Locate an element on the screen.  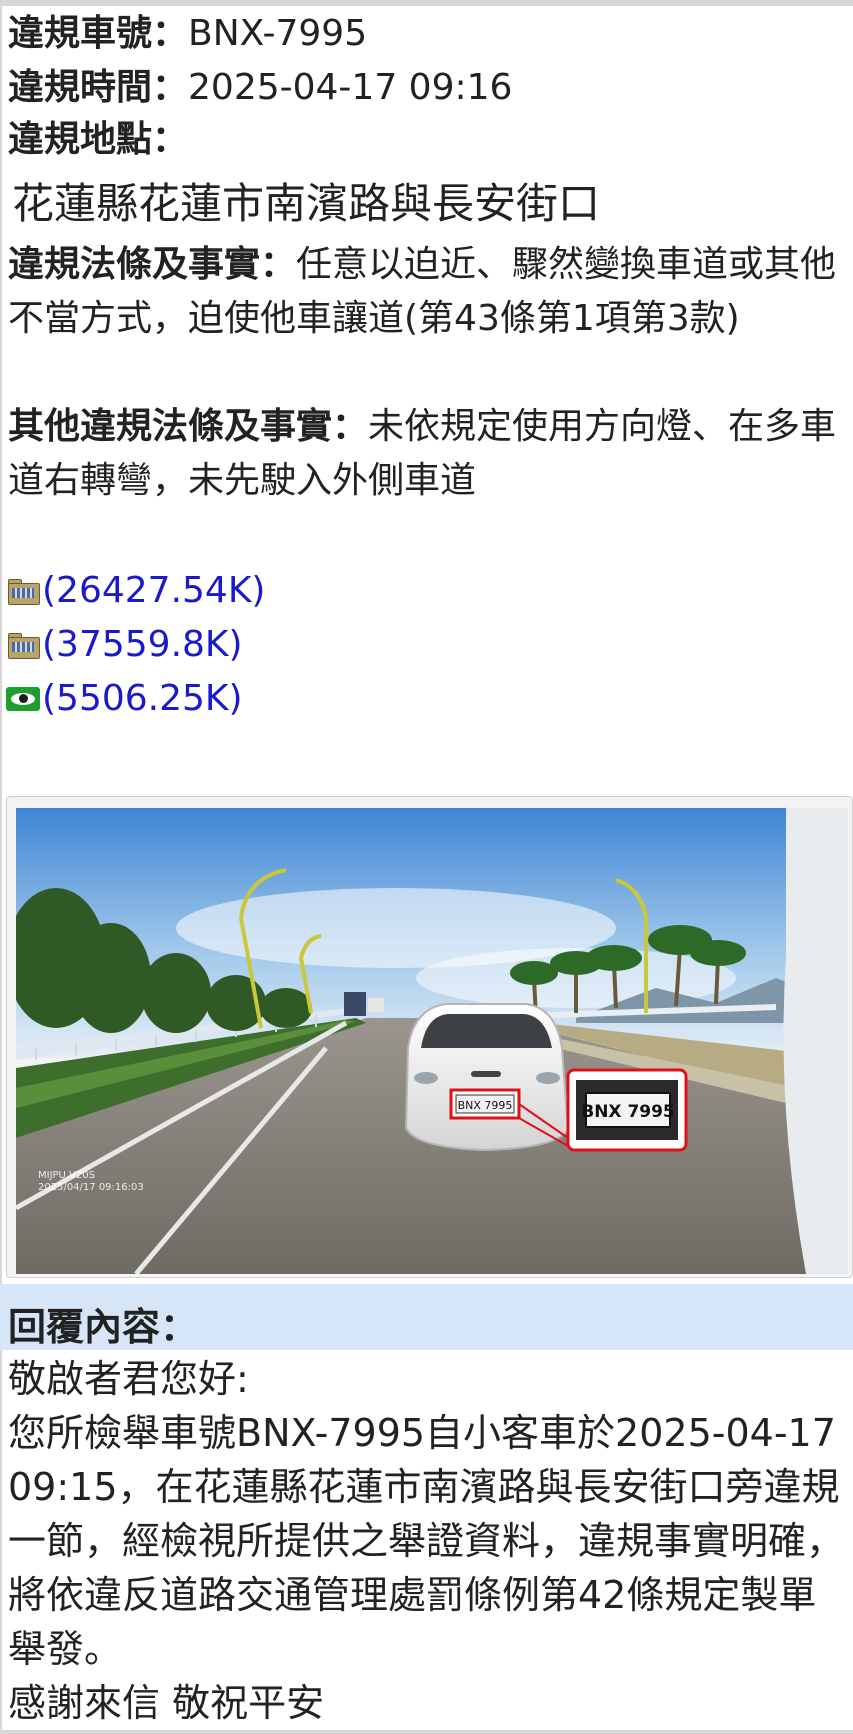
place-row: 違規地點： is located at coordinates (98, 140).